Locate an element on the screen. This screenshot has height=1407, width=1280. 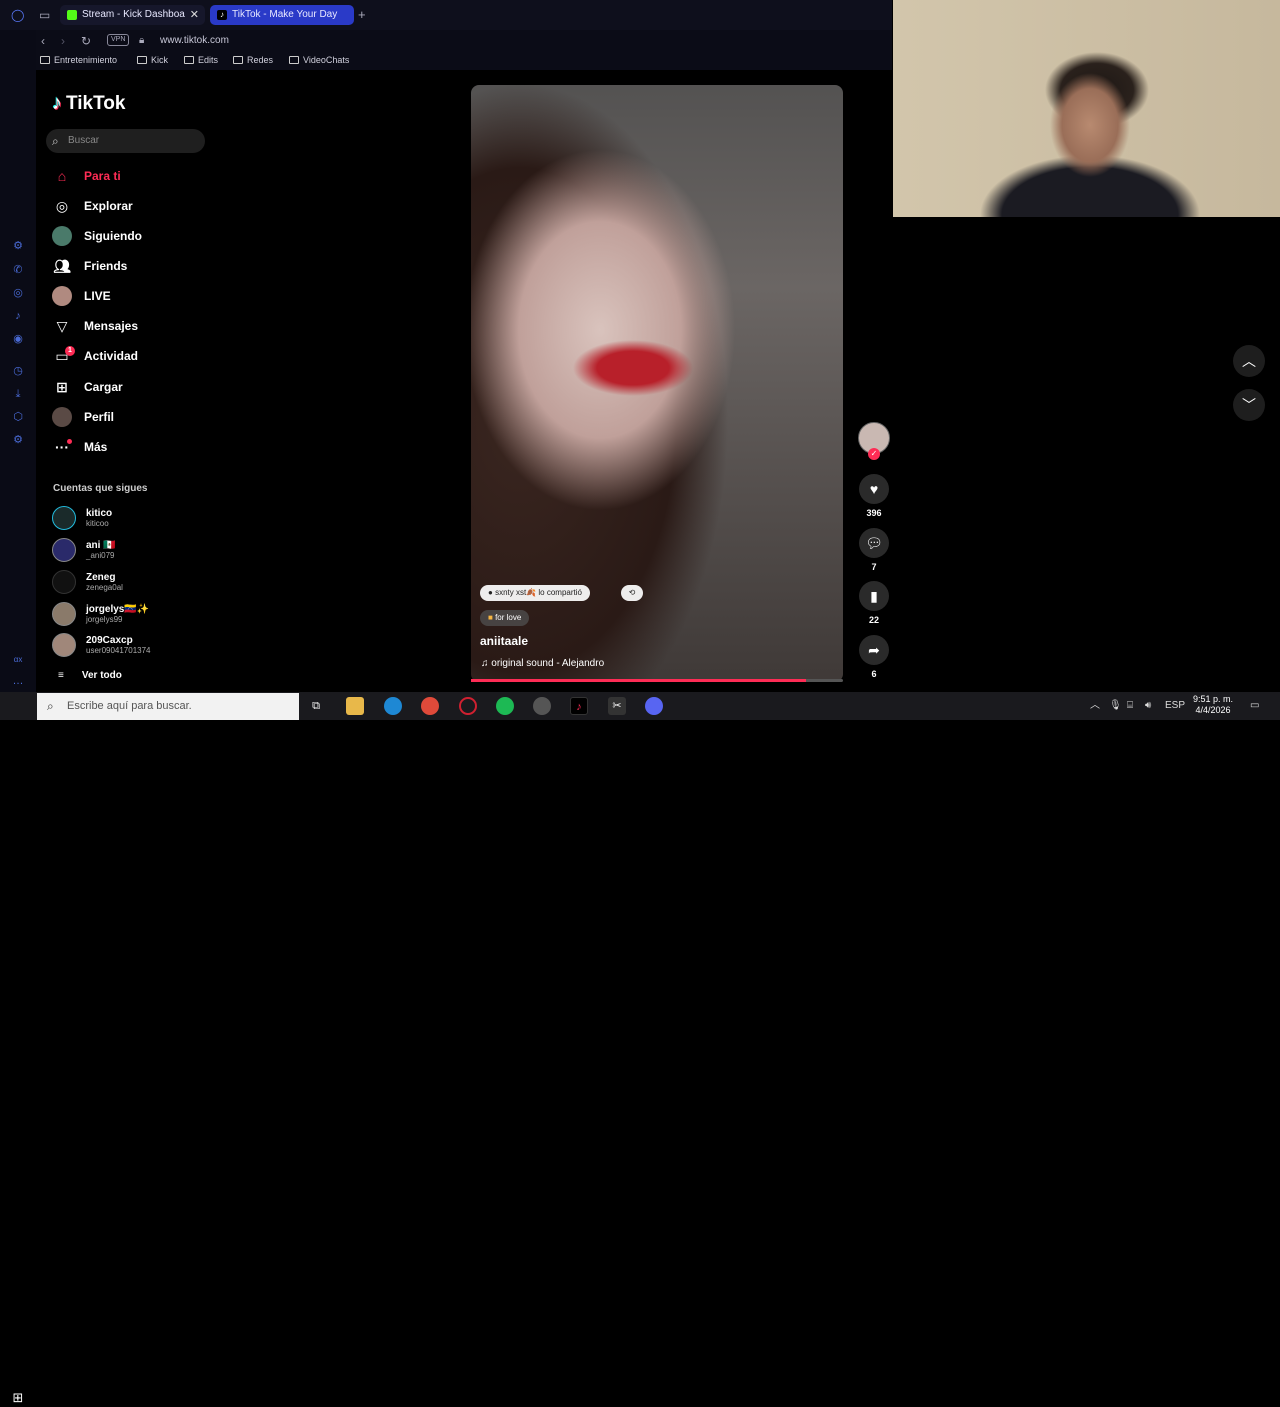
account-handle: _ani079 is located at coordinates (100, 555).